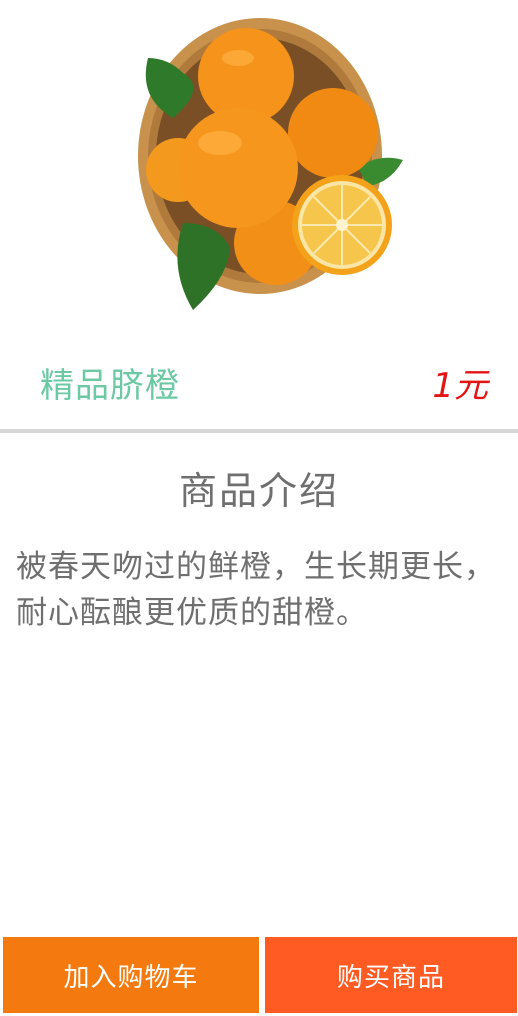 The height and width of the screenshot is (1016, 518). What do you see at coordinates (131, 975) in the screenshot?
I see `add-to-cart-button: 加入购物车` at bounding box center [131, 975].